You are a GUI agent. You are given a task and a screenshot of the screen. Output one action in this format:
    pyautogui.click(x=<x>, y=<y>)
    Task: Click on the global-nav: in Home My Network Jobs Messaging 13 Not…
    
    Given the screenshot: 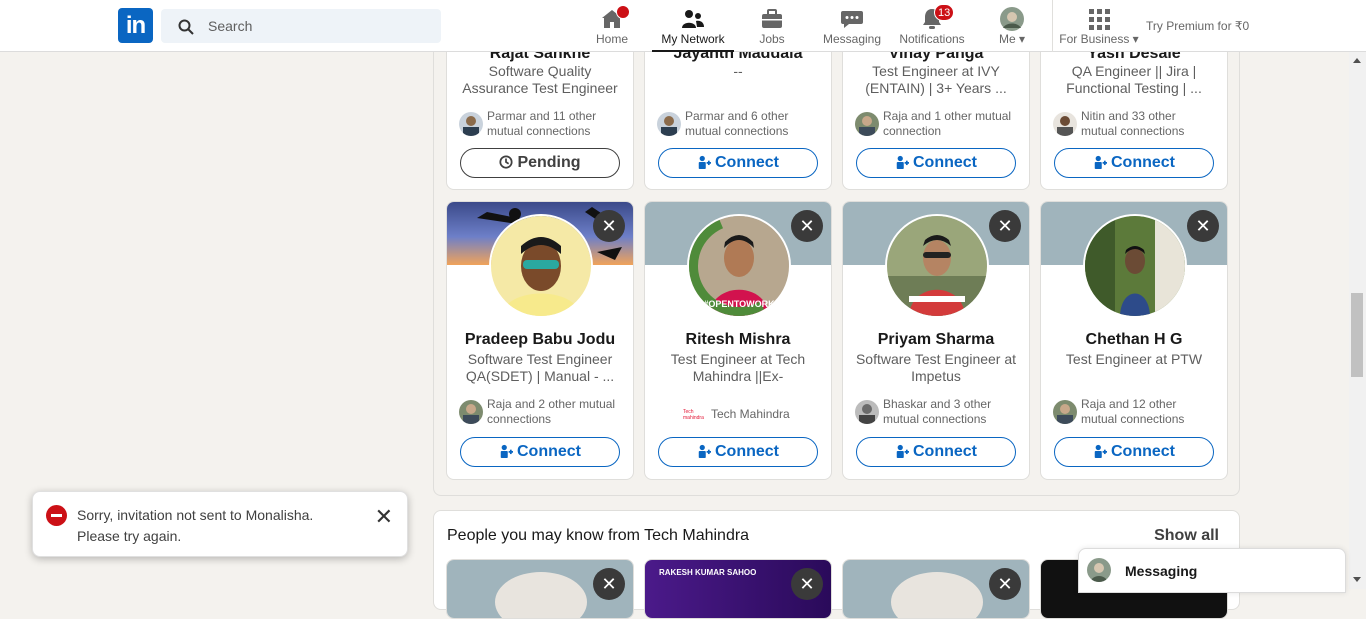 What is the action you would take?
    pyautogui.click(x=683, y=26)
    